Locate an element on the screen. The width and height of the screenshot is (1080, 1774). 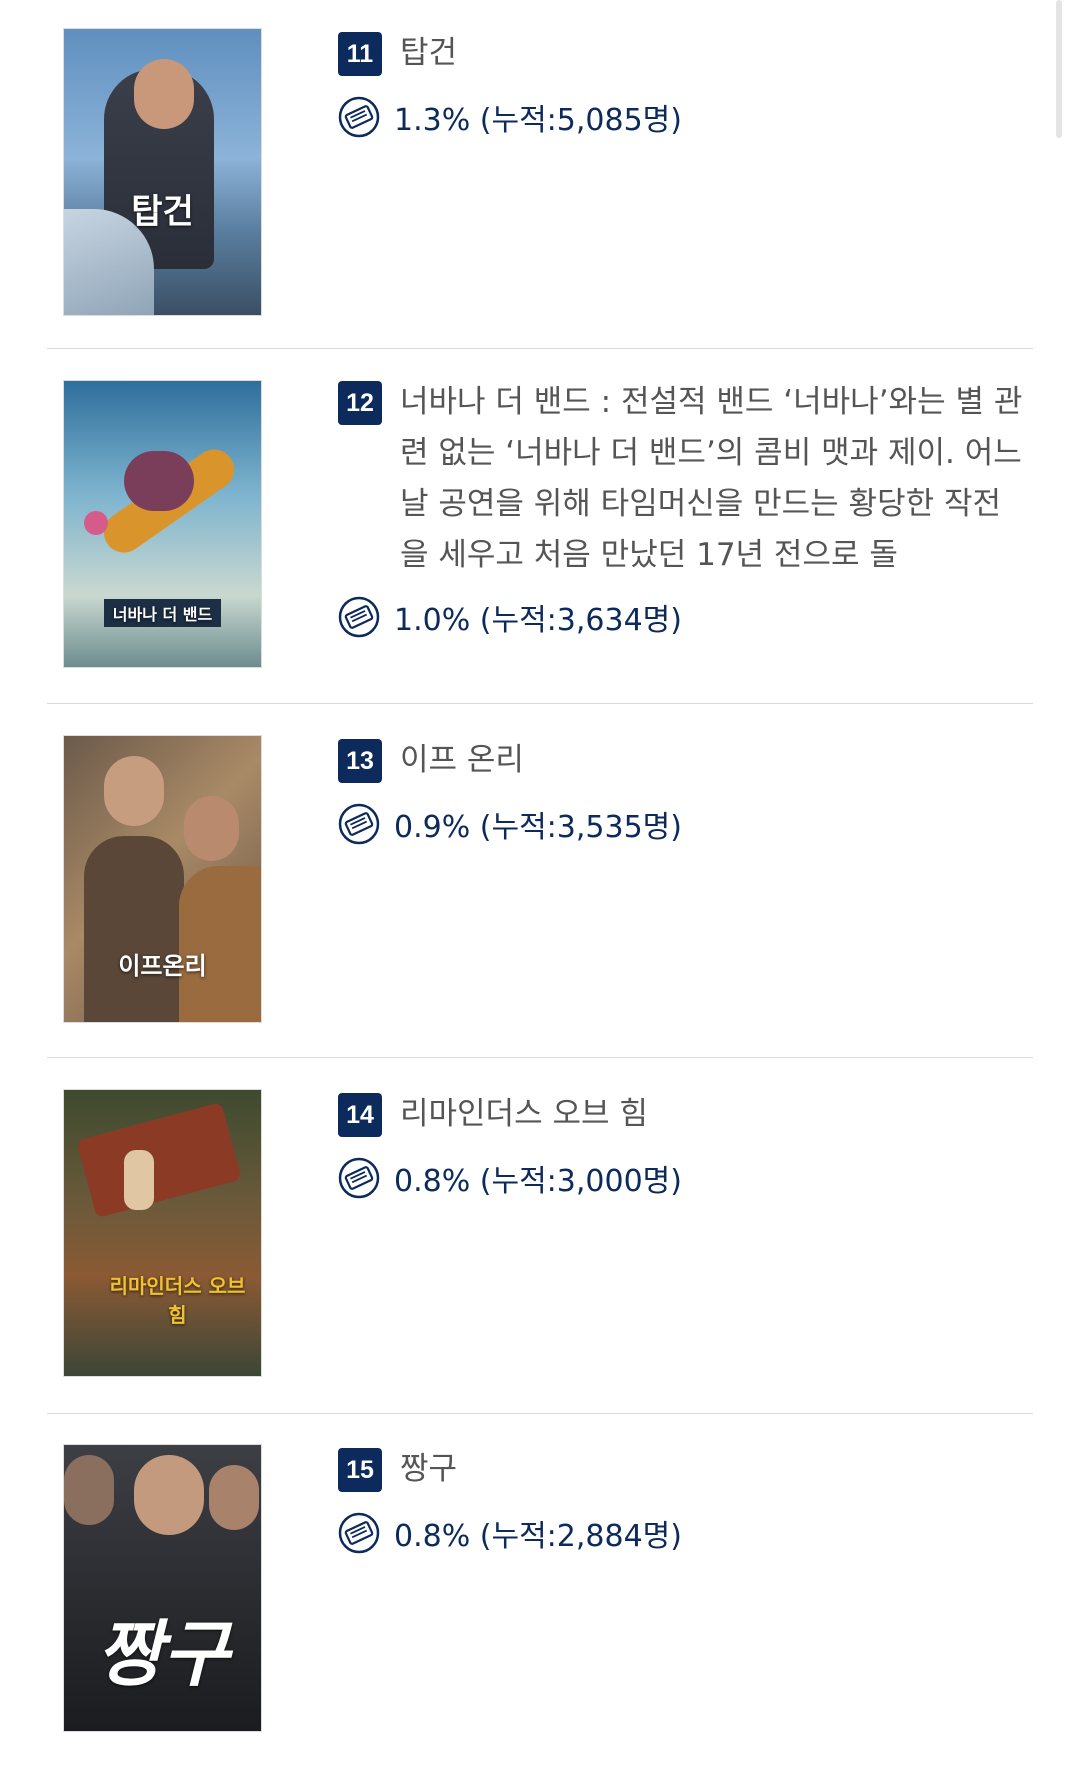
audience-stat: 0.9% (누적:3,535명) is located at coordinates (680, 824).